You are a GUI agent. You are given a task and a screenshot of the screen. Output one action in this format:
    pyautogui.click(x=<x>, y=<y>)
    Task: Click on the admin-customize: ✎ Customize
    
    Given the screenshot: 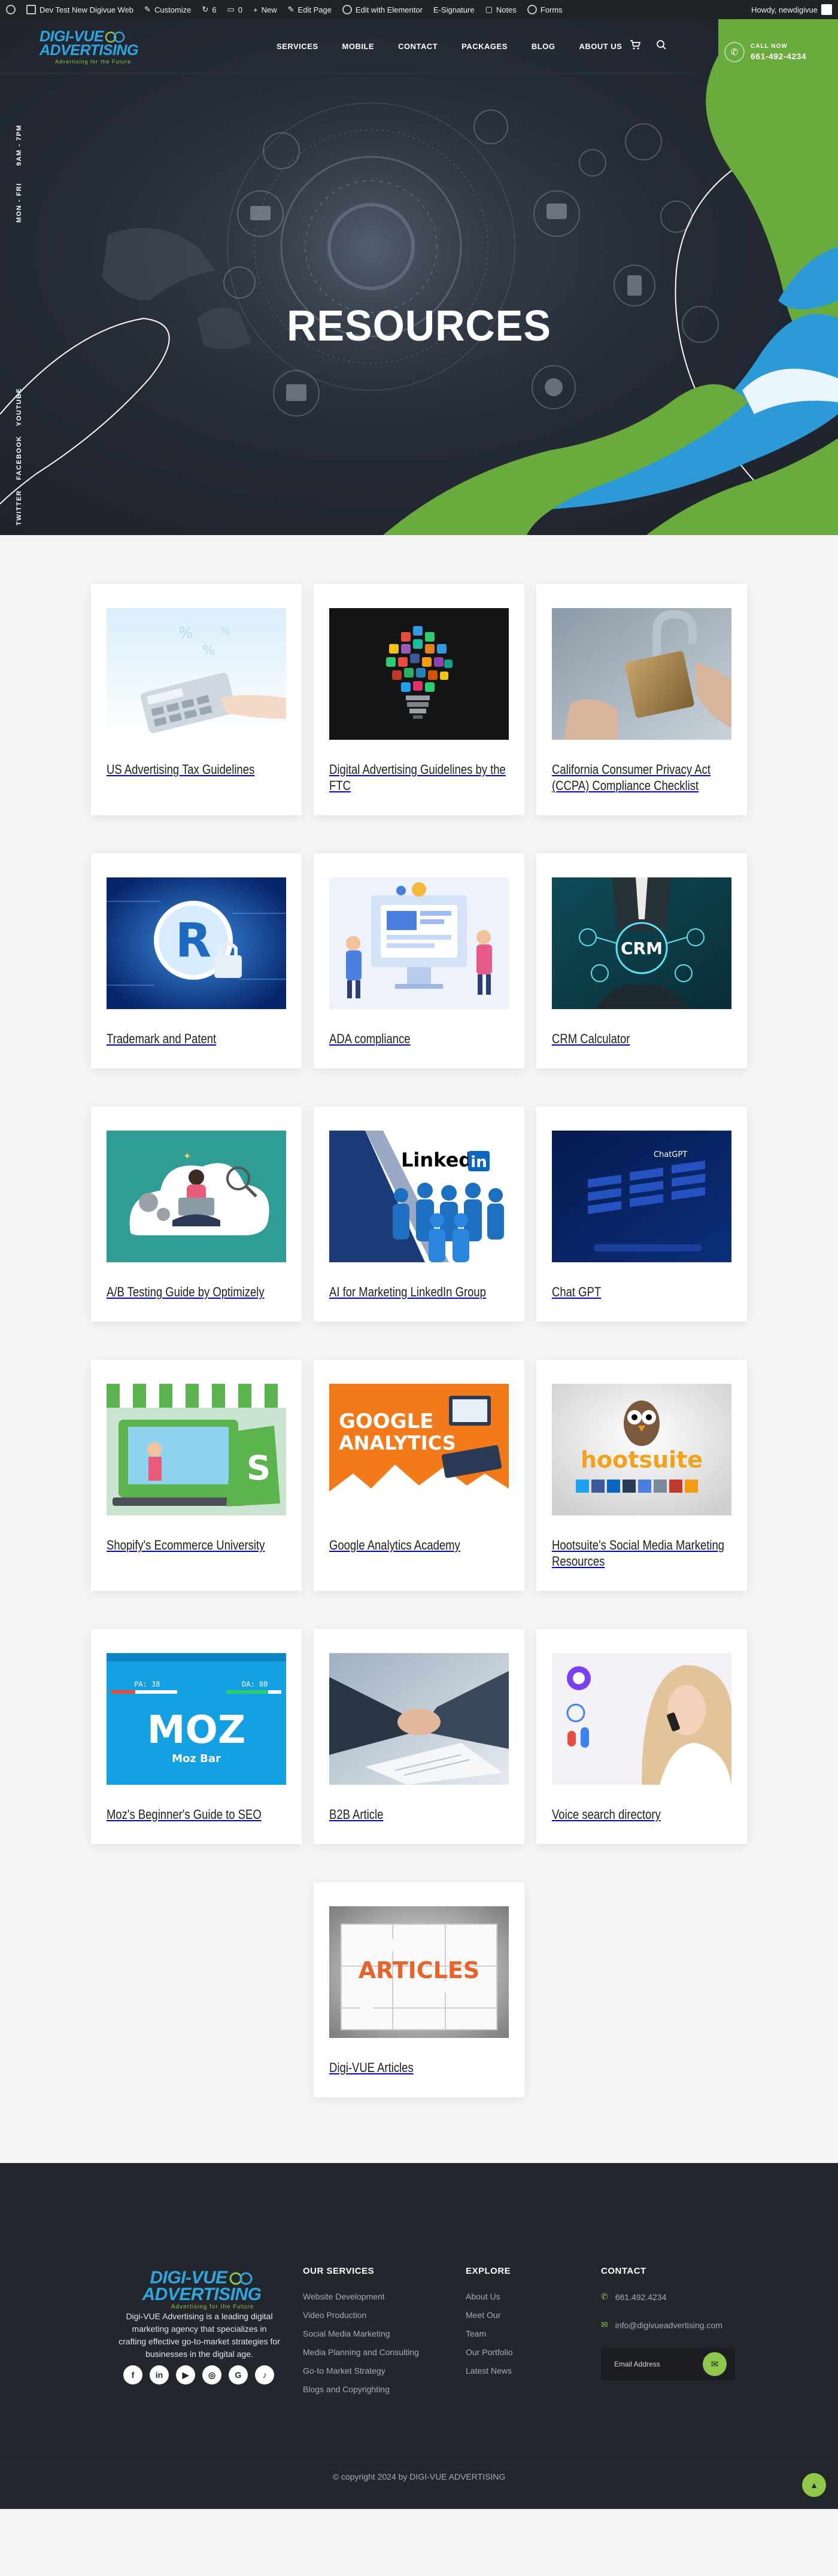 What is the action you would take?
    pyautogui.click(x=167, y=9)
    